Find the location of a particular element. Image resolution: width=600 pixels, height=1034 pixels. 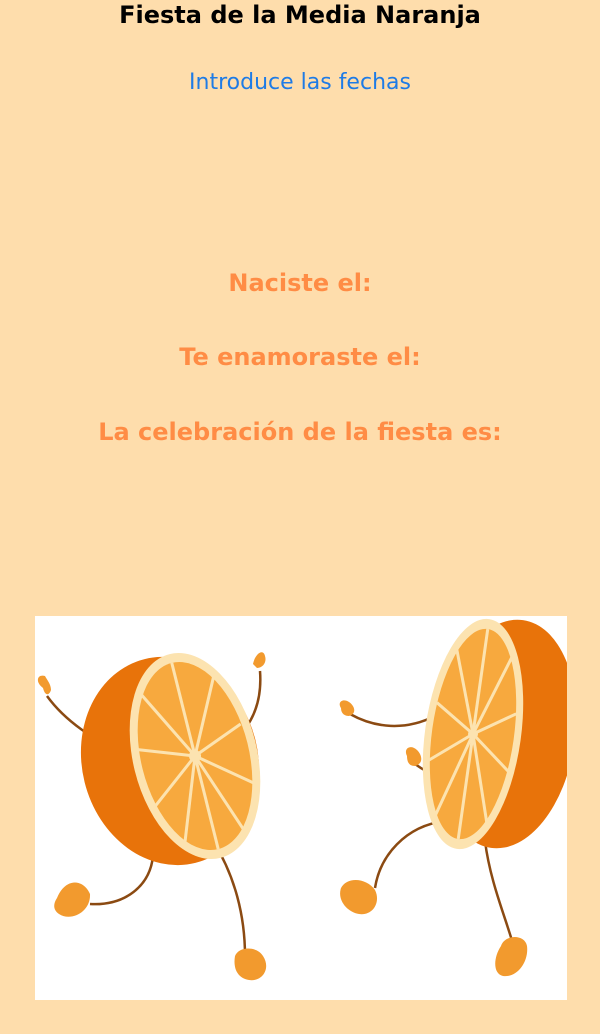

right-orange-character is located at coordinates (453, 797).